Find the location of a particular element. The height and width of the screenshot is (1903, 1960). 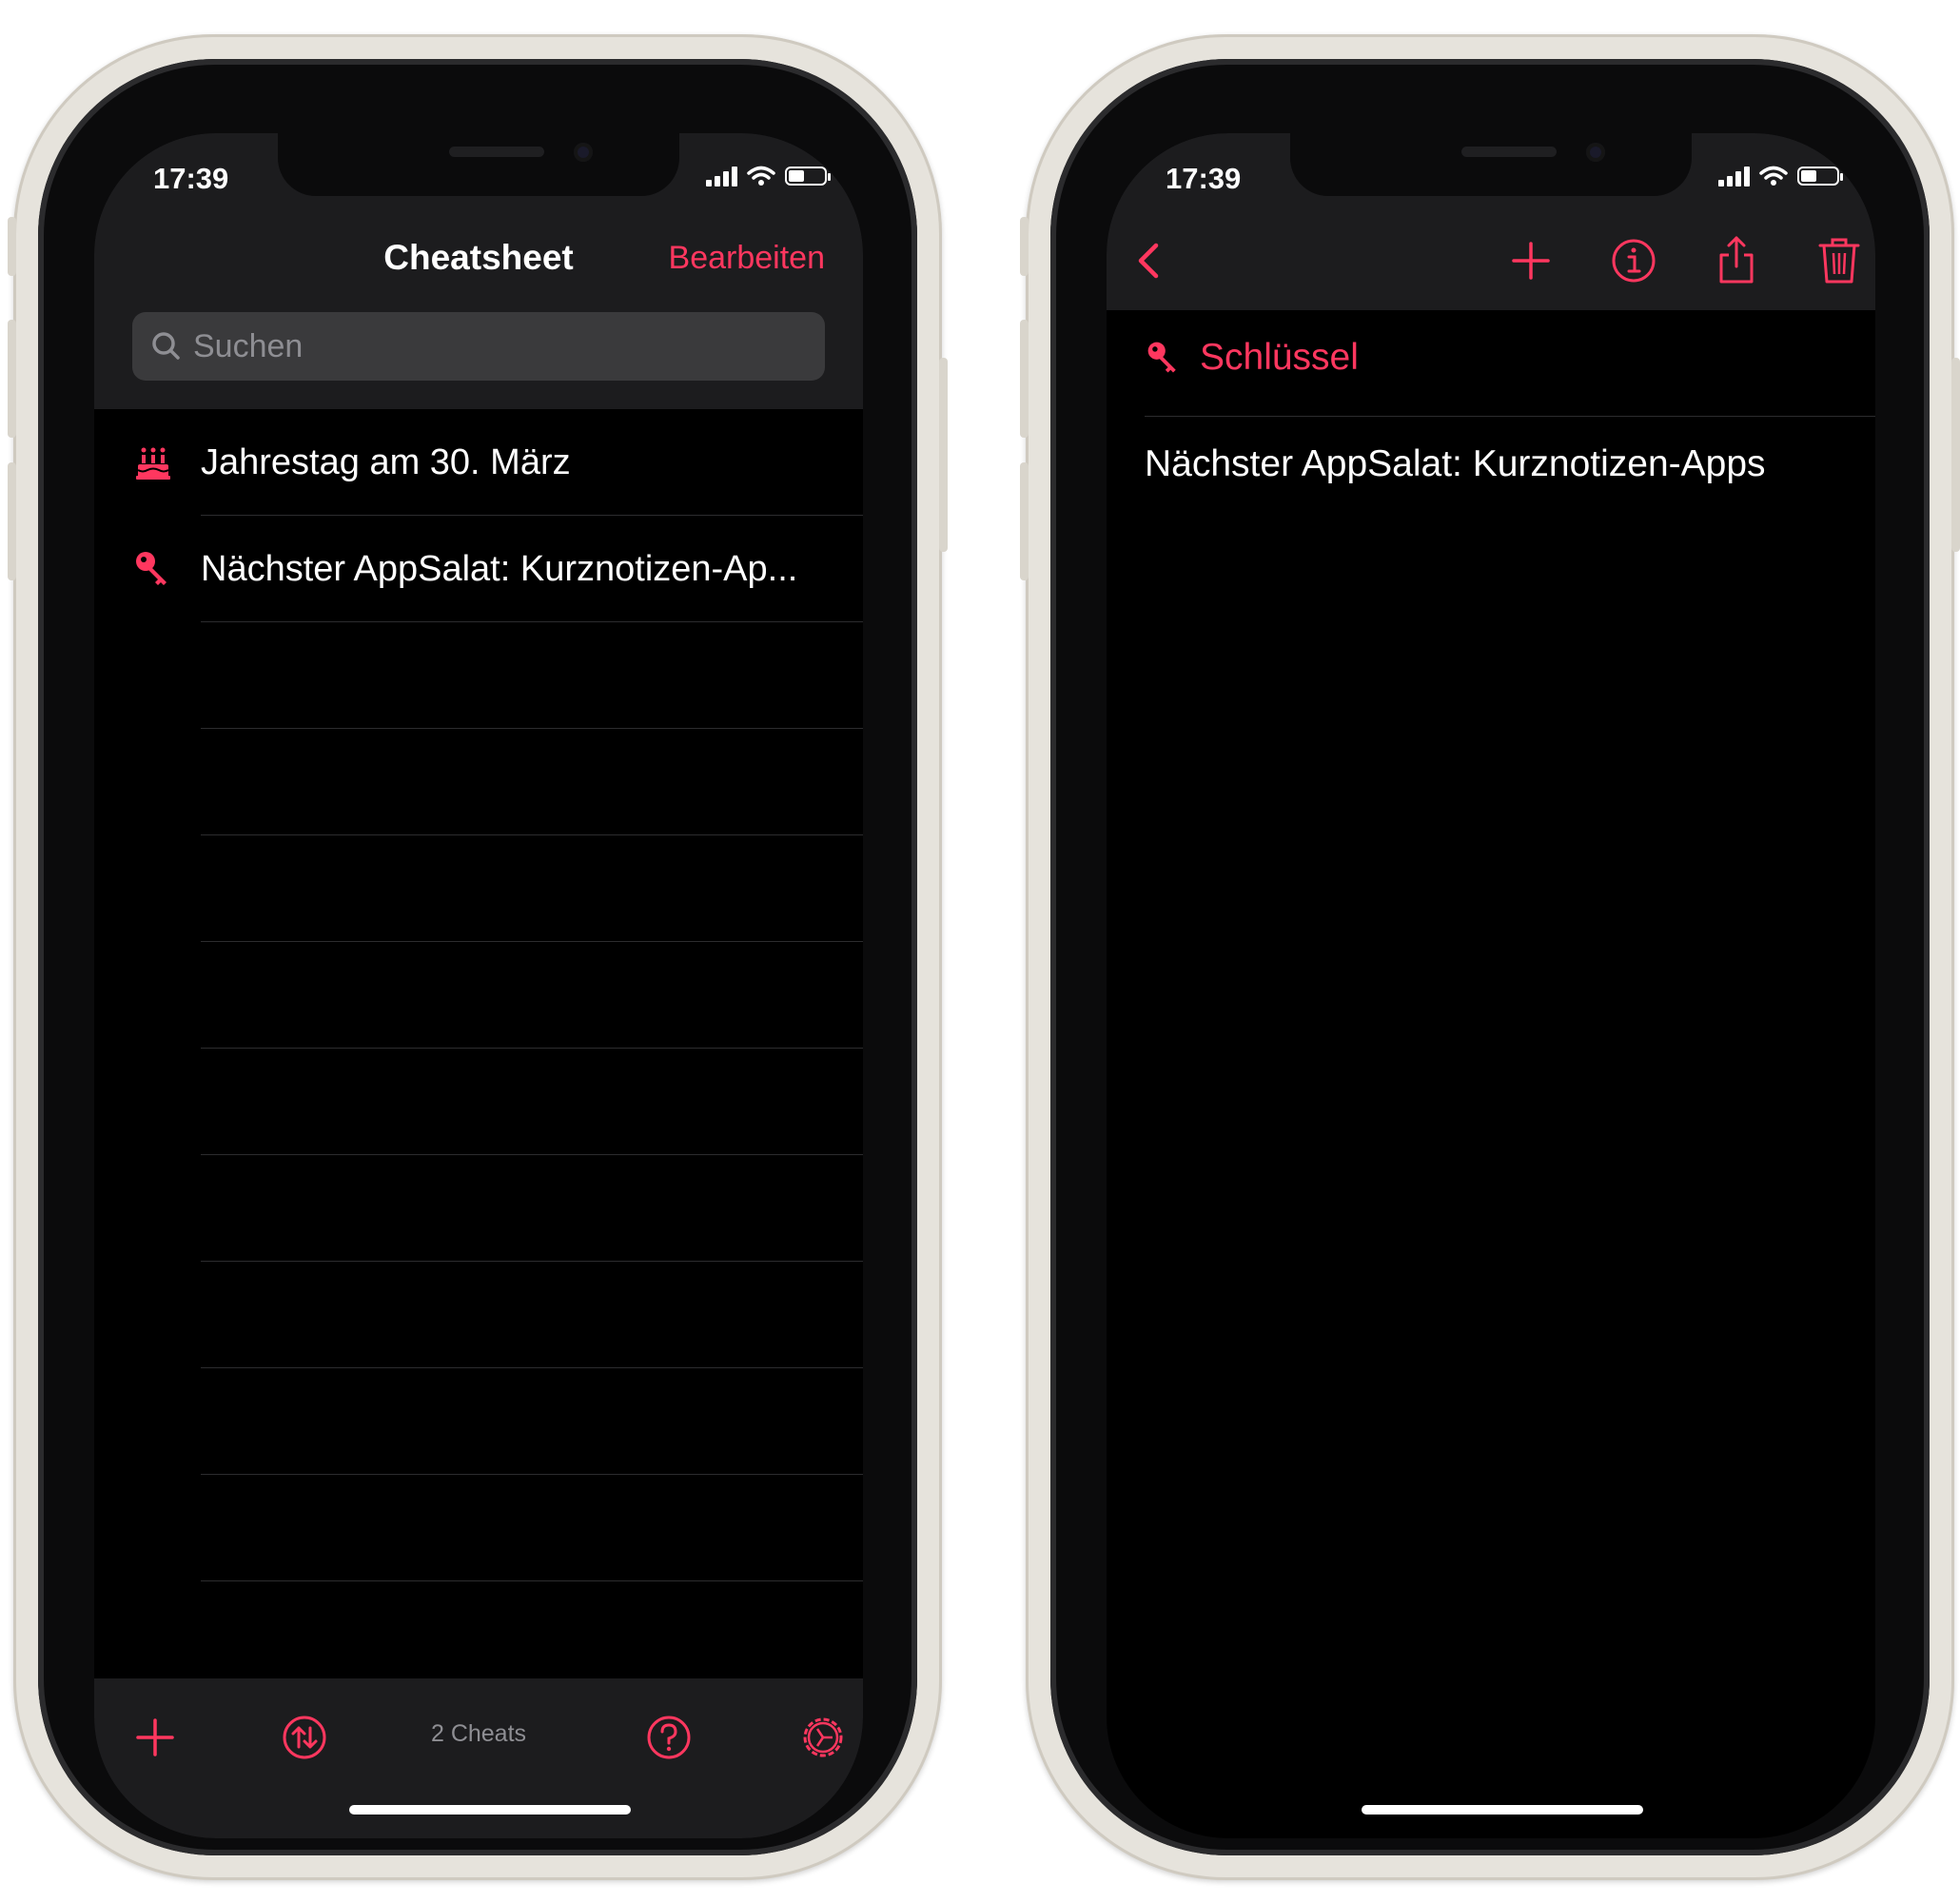

search-input is located at coordinates (478, 346).